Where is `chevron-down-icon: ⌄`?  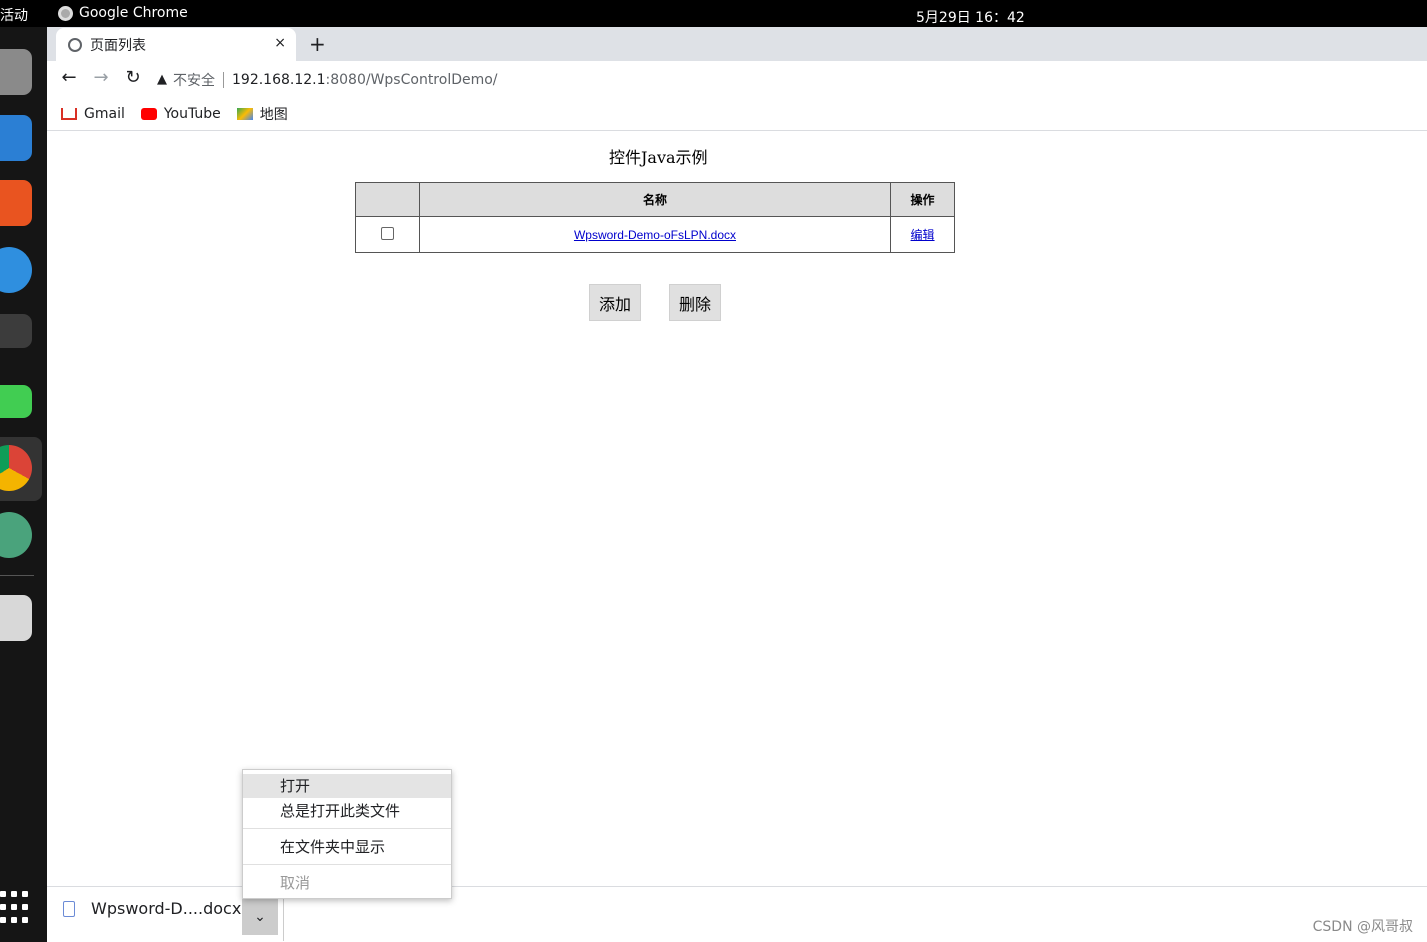
chevron-down-icon: ⌄ is located at coordinates (260, 917).